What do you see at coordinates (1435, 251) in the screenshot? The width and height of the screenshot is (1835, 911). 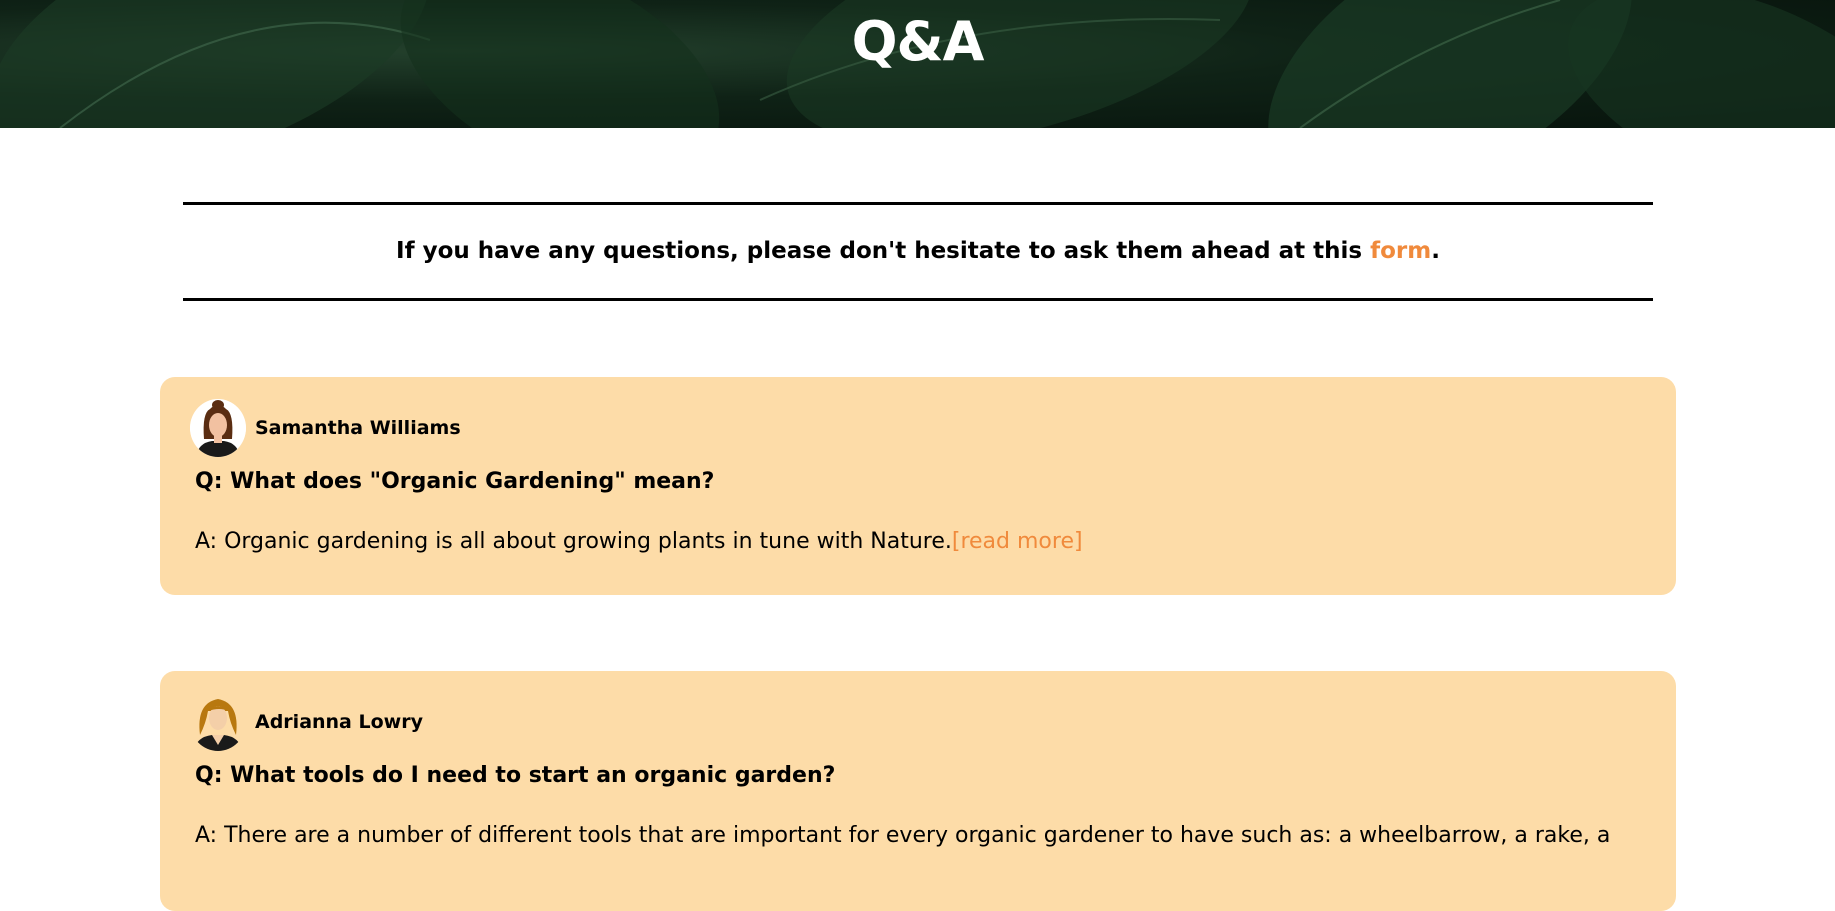 I see `notice-period: .` at bounding box center [1435, 251].